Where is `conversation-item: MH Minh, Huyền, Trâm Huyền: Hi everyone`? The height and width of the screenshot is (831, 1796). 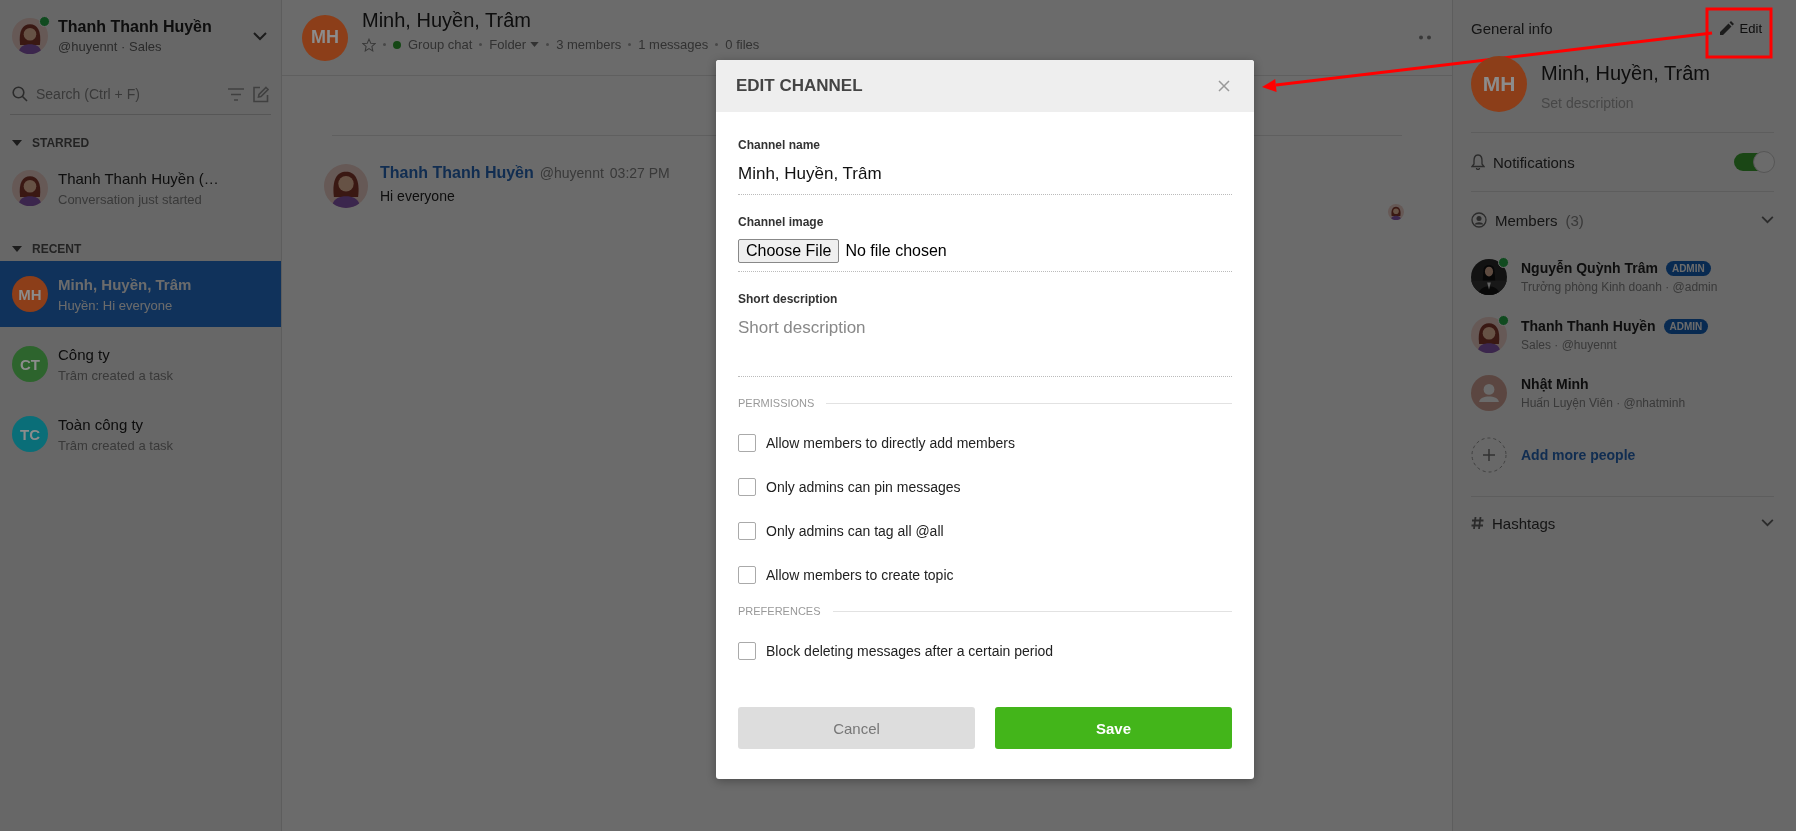 conversation-item: MH Minh, Huyền, Trâm Huyền: Hi everyone is located at coordinates (140, 294).